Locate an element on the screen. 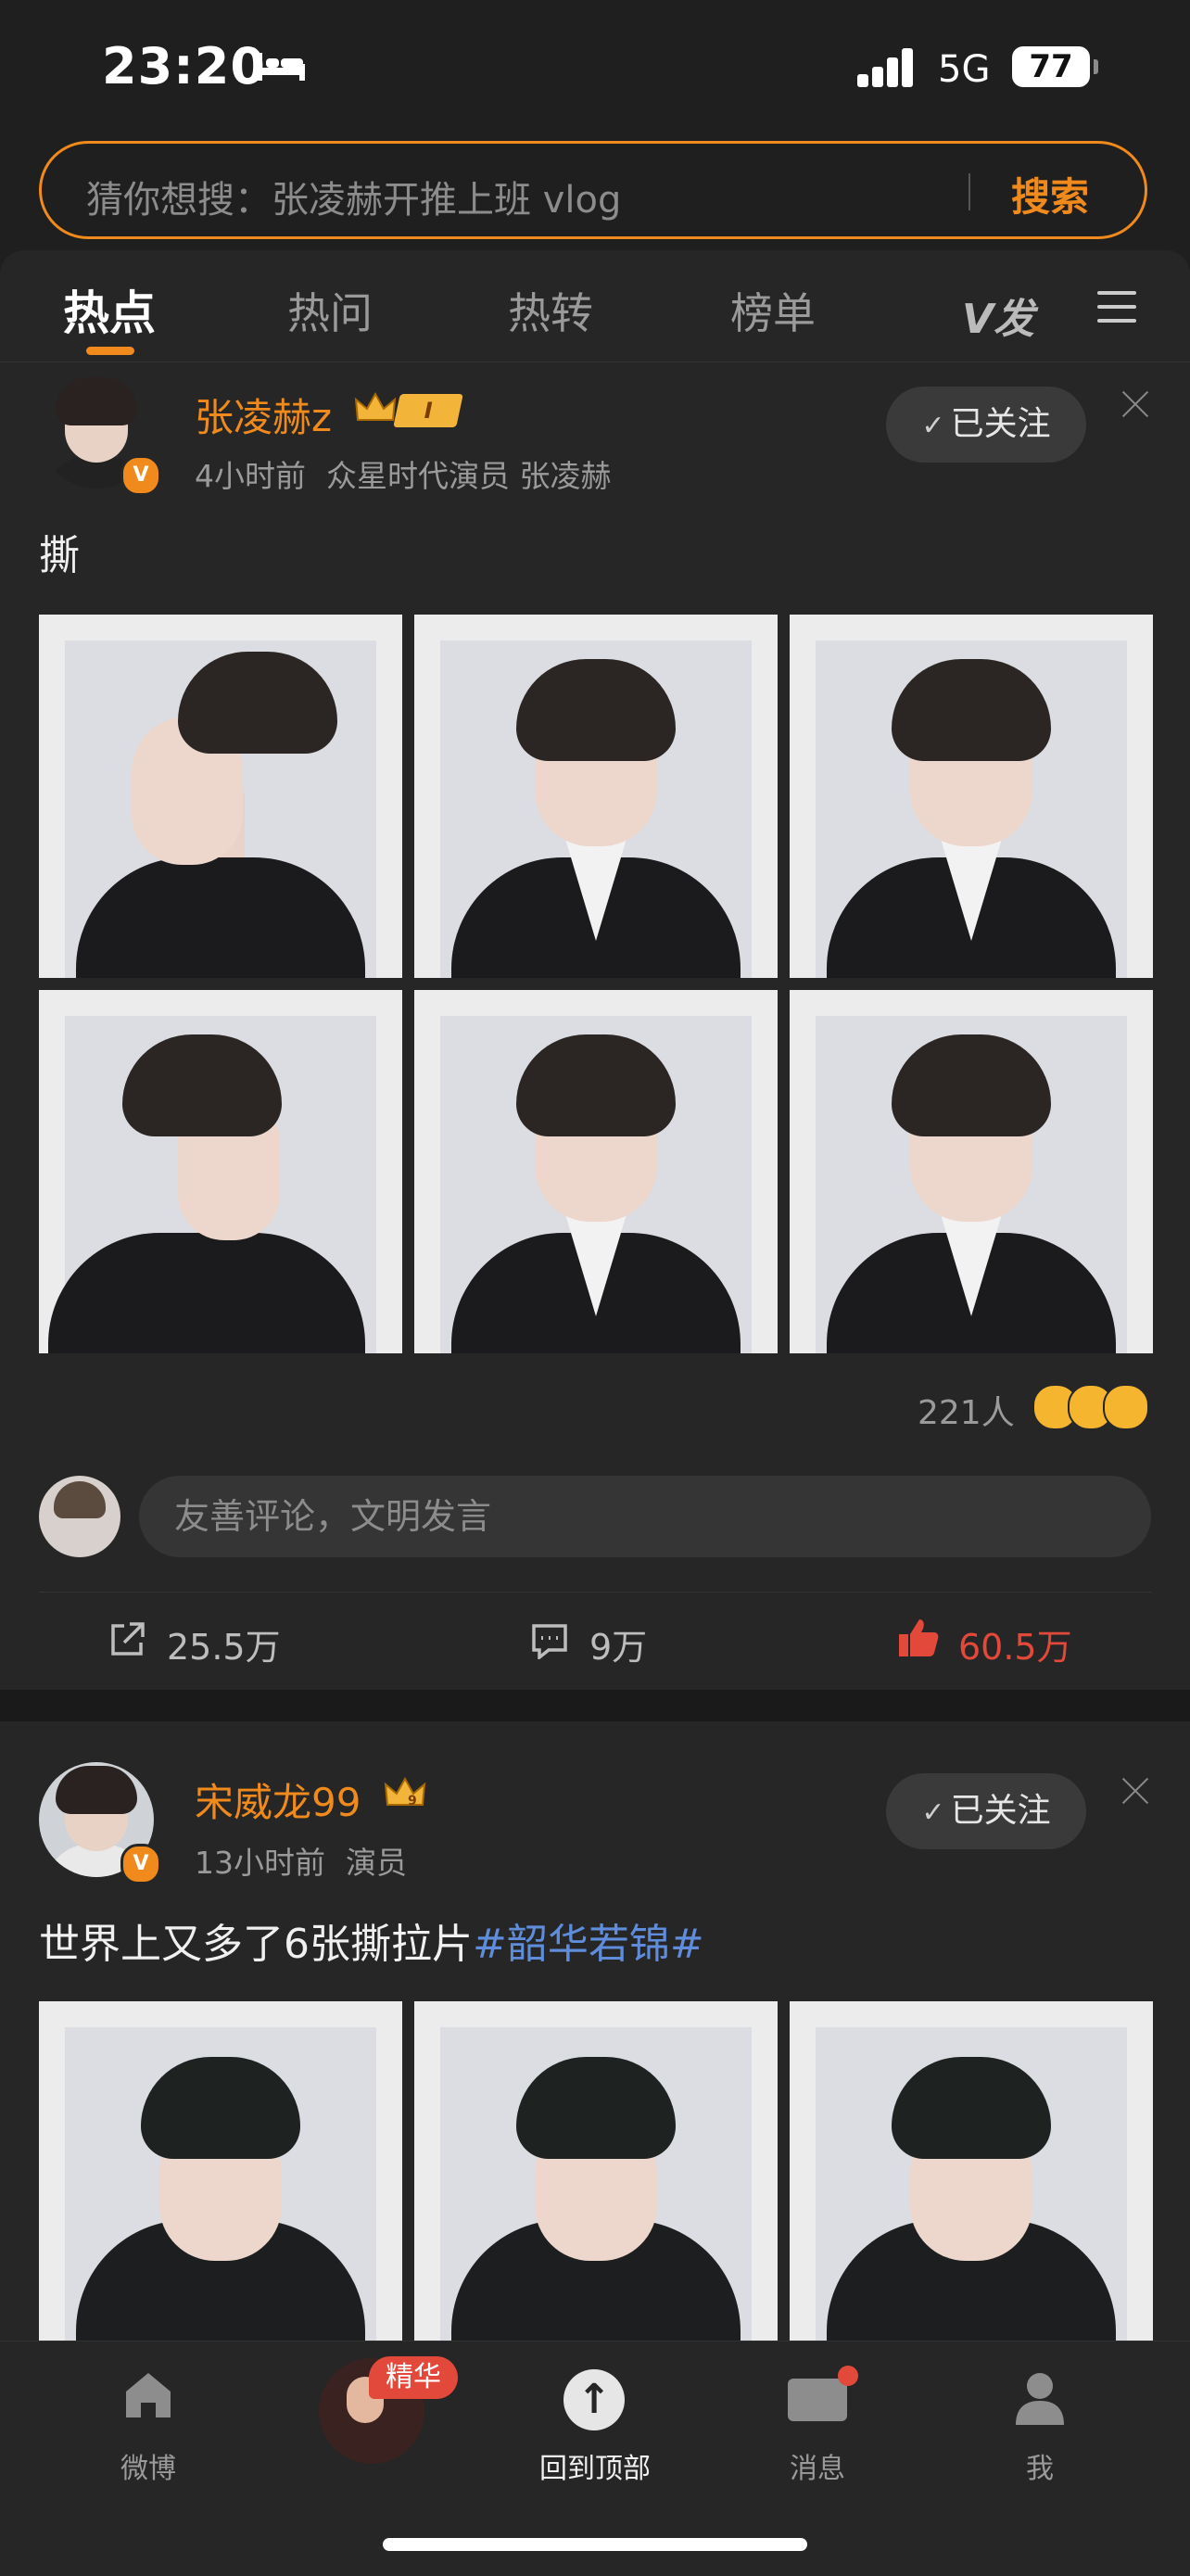  member-level-badge: I is located at coordinates (428, 410).